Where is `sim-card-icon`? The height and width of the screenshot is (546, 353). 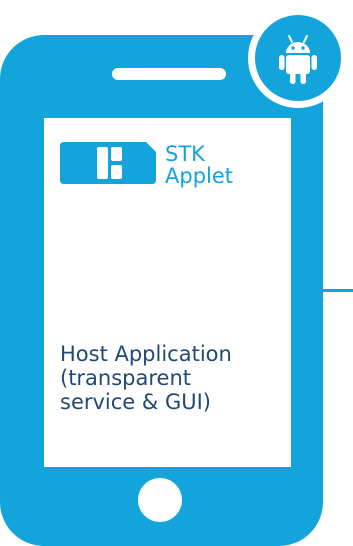
sim-card-icon is located at coordinates (108, 163).